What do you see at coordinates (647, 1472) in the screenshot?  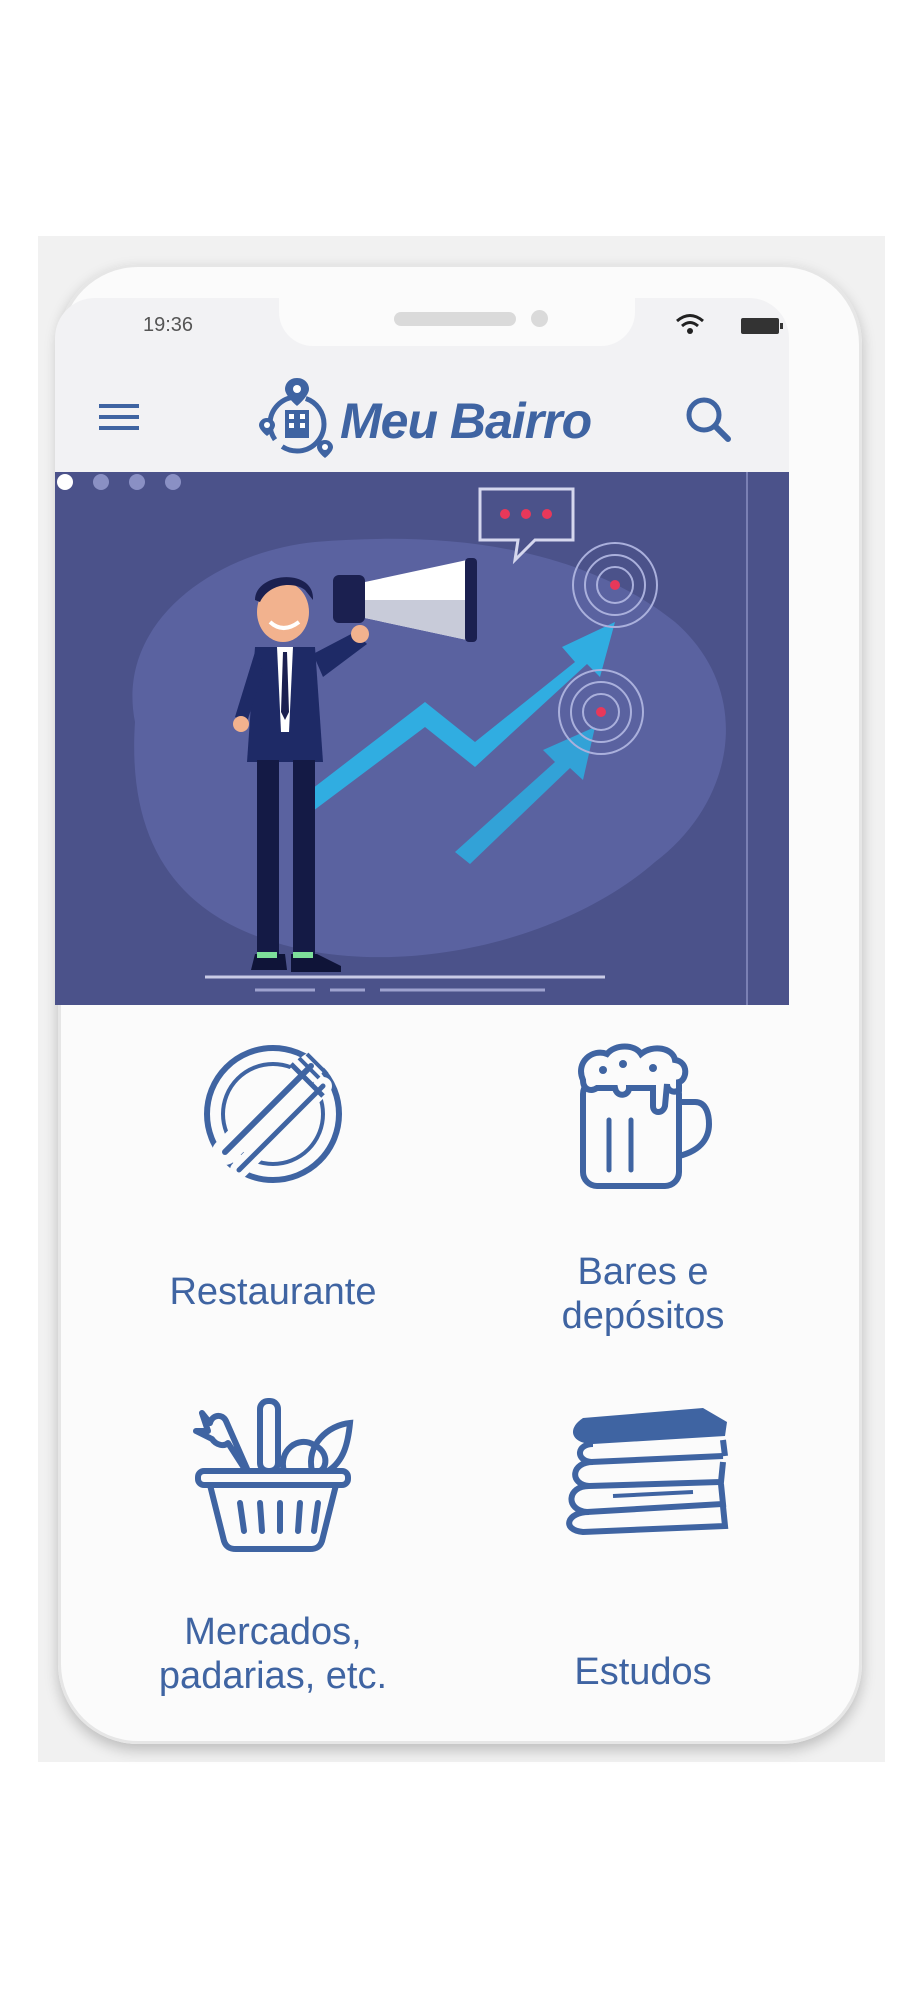 I see `books-icon` at bounding box center [647, 1472].